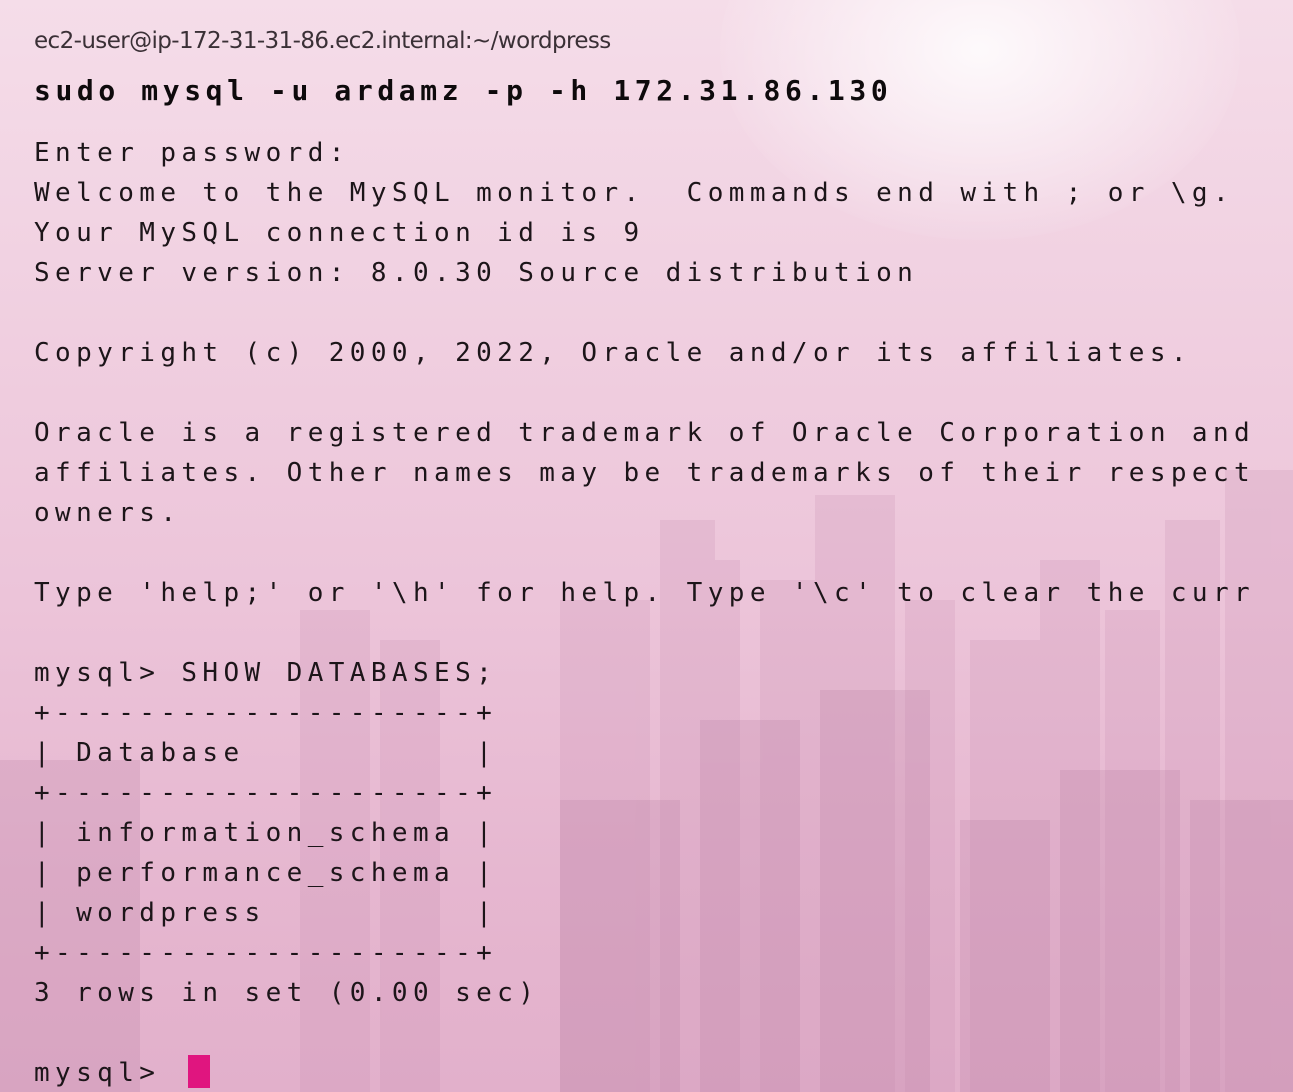 Image resolution: width=1293 pixels, height=1092 pixels. I want to click on password-prompt: Enter password:, so click(192, 153).